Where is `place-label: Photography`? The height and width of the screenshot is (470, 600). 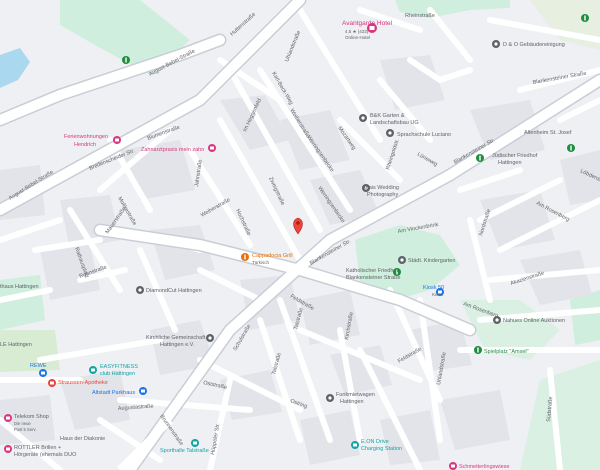 place-label: Photography is located at coordinates (382, 195).